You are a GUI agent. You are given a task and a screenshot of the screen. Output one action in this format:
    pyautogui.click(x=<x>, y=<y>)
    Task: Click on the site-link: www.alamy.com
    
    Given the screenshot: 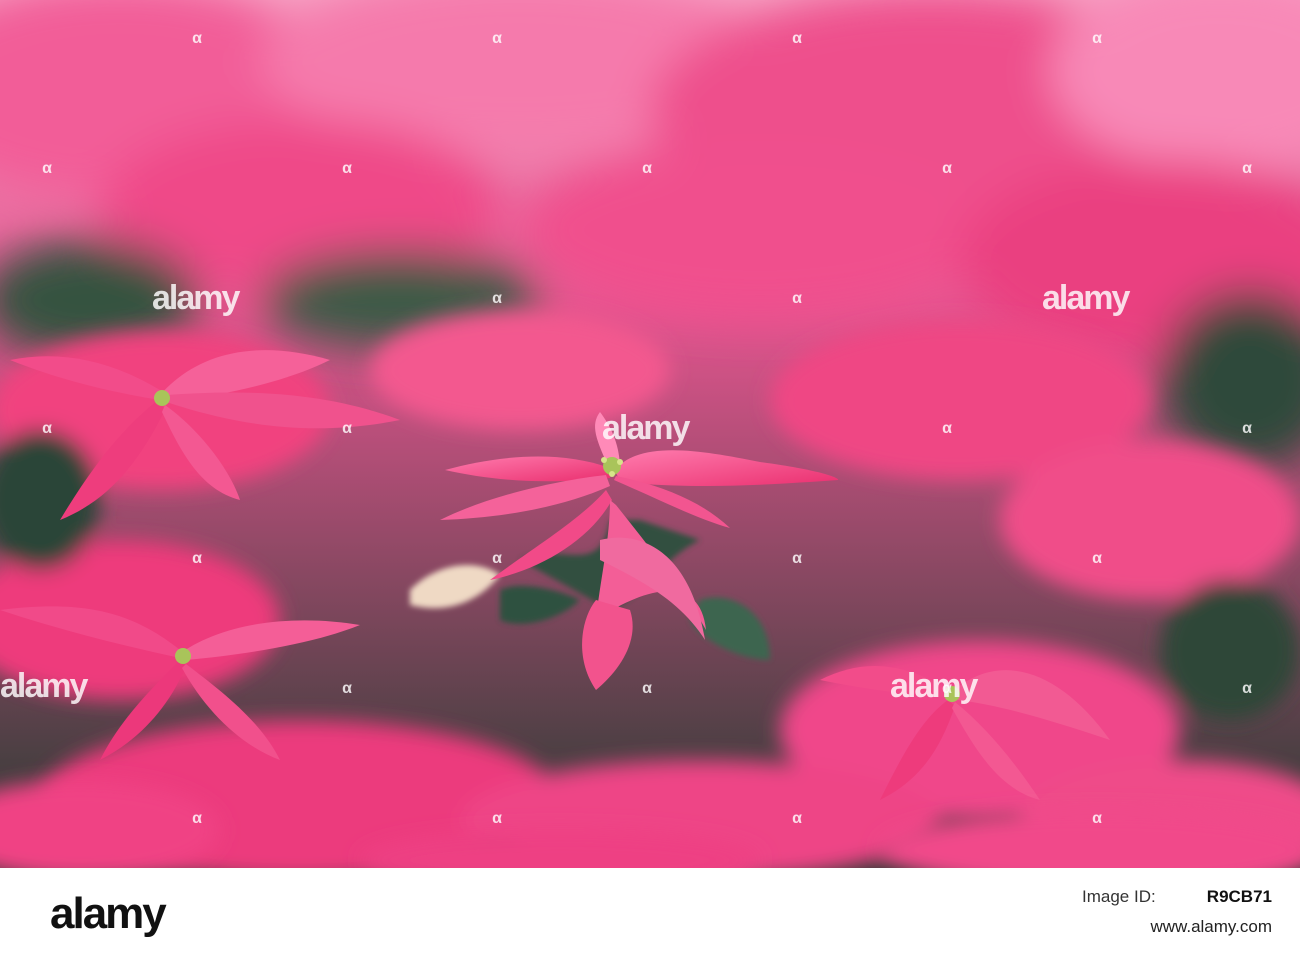 What is the action you would take?
    pyautogui.click(x=1211, y=927)
    